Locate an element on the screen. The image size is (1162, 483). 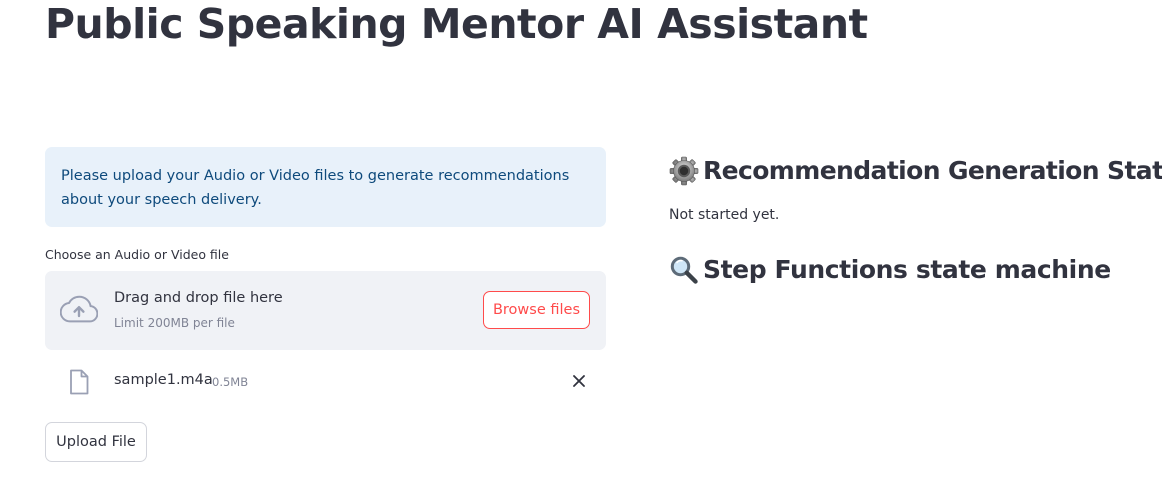
uploaded-file-item: sample1.m4a 0.5MB is located at coordinates (325, 381).